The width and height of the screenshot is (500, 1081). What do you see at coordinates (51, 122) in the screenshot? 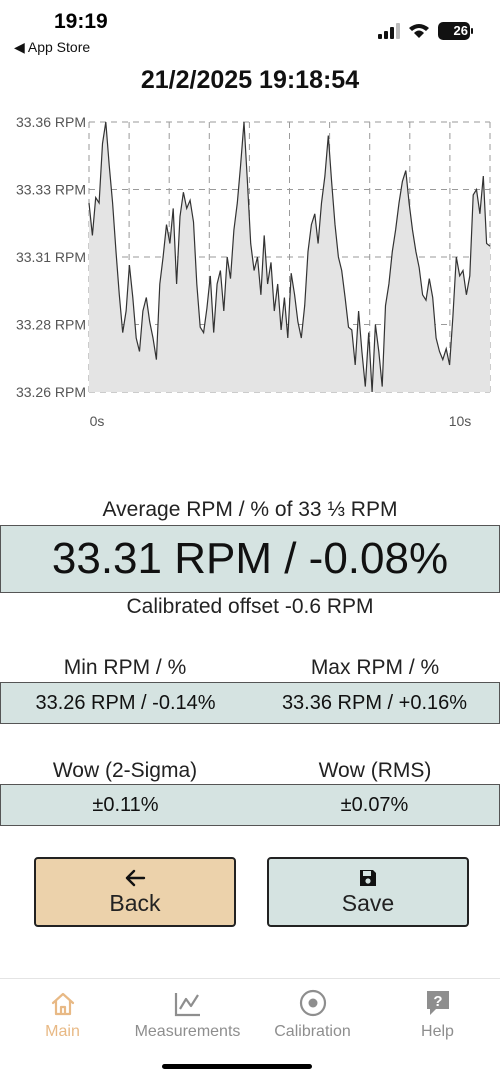
I see `y-tick-label: 33.36 RPM` at bounding box center [51, 122].